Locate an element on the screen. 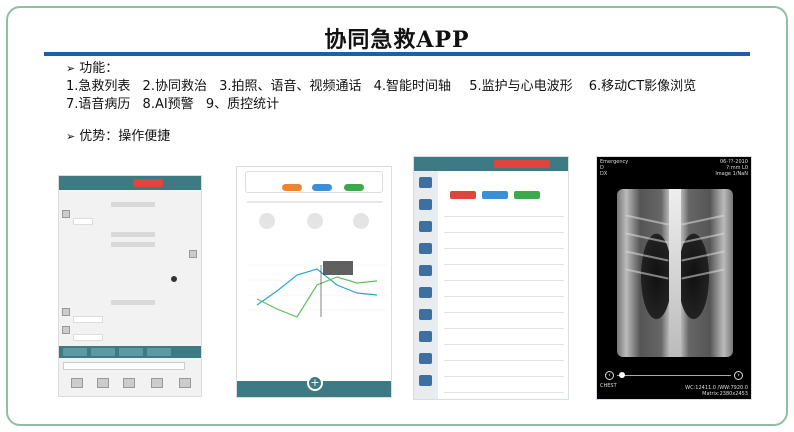 This screenshot has height=432, width=794. next-image-button: › is located at coordinates (738, 375).